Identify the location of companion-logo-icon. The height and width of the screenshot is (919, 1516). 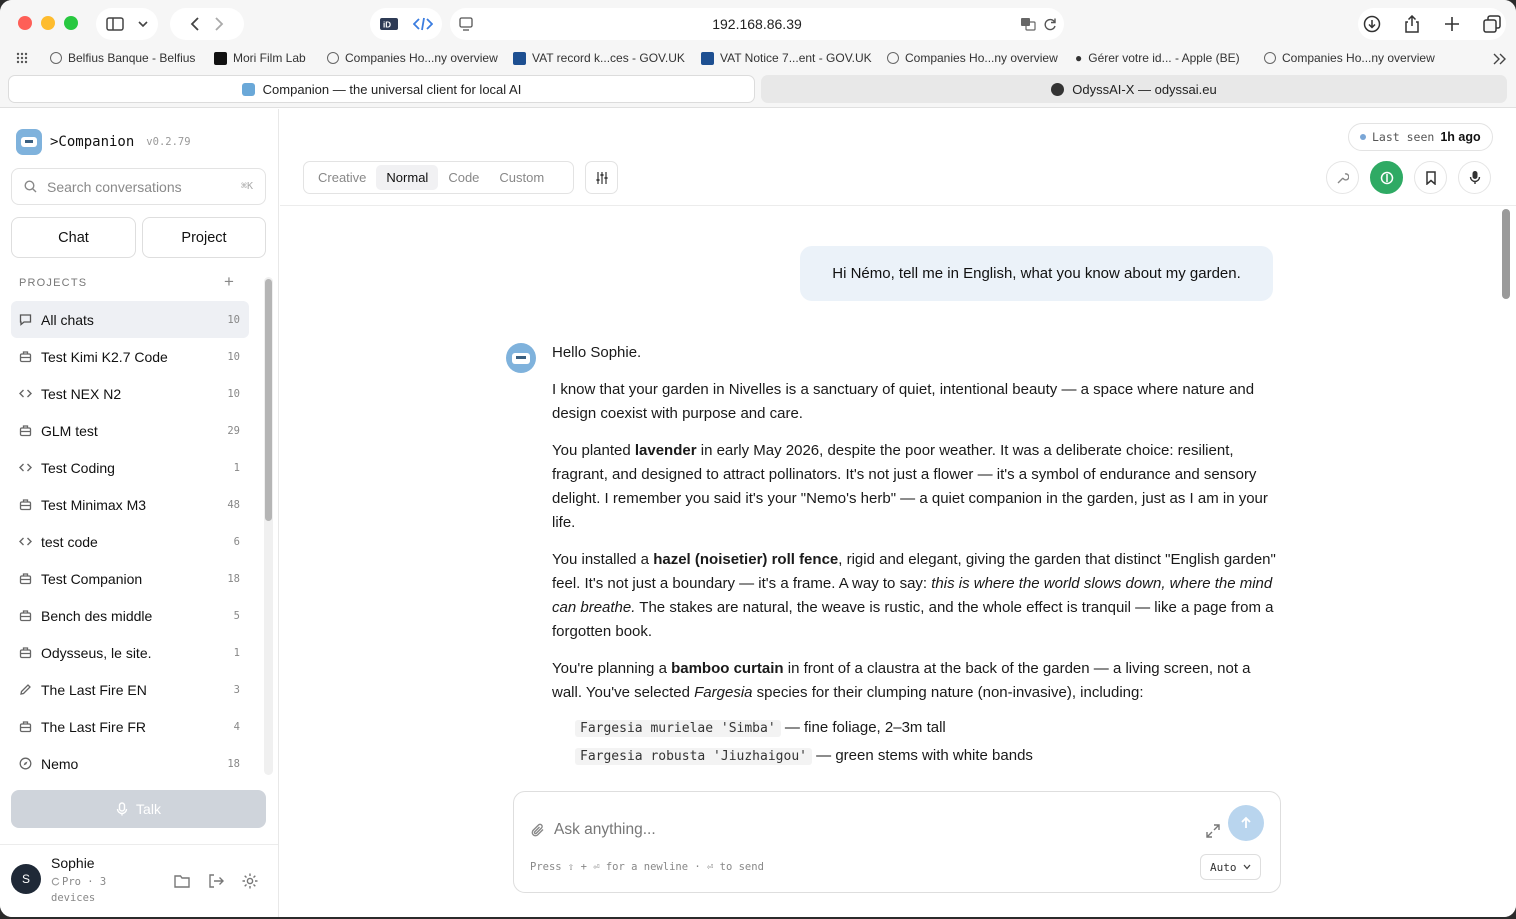
(29, 142).